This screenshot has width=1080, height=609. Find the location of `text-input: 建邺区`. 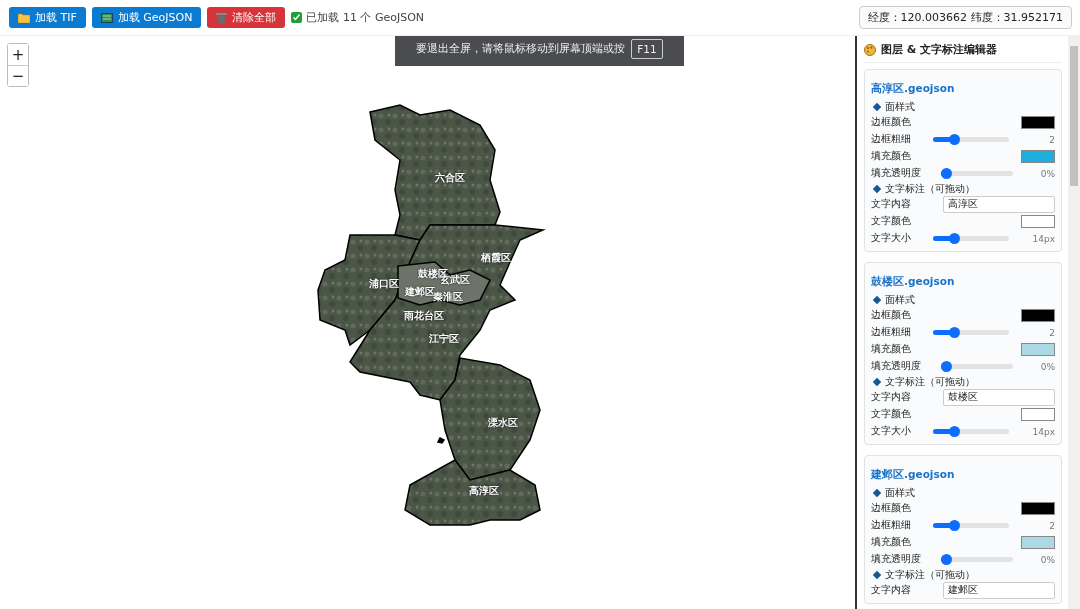

text-input: 建邺区 is located at coordinates (999, 590).